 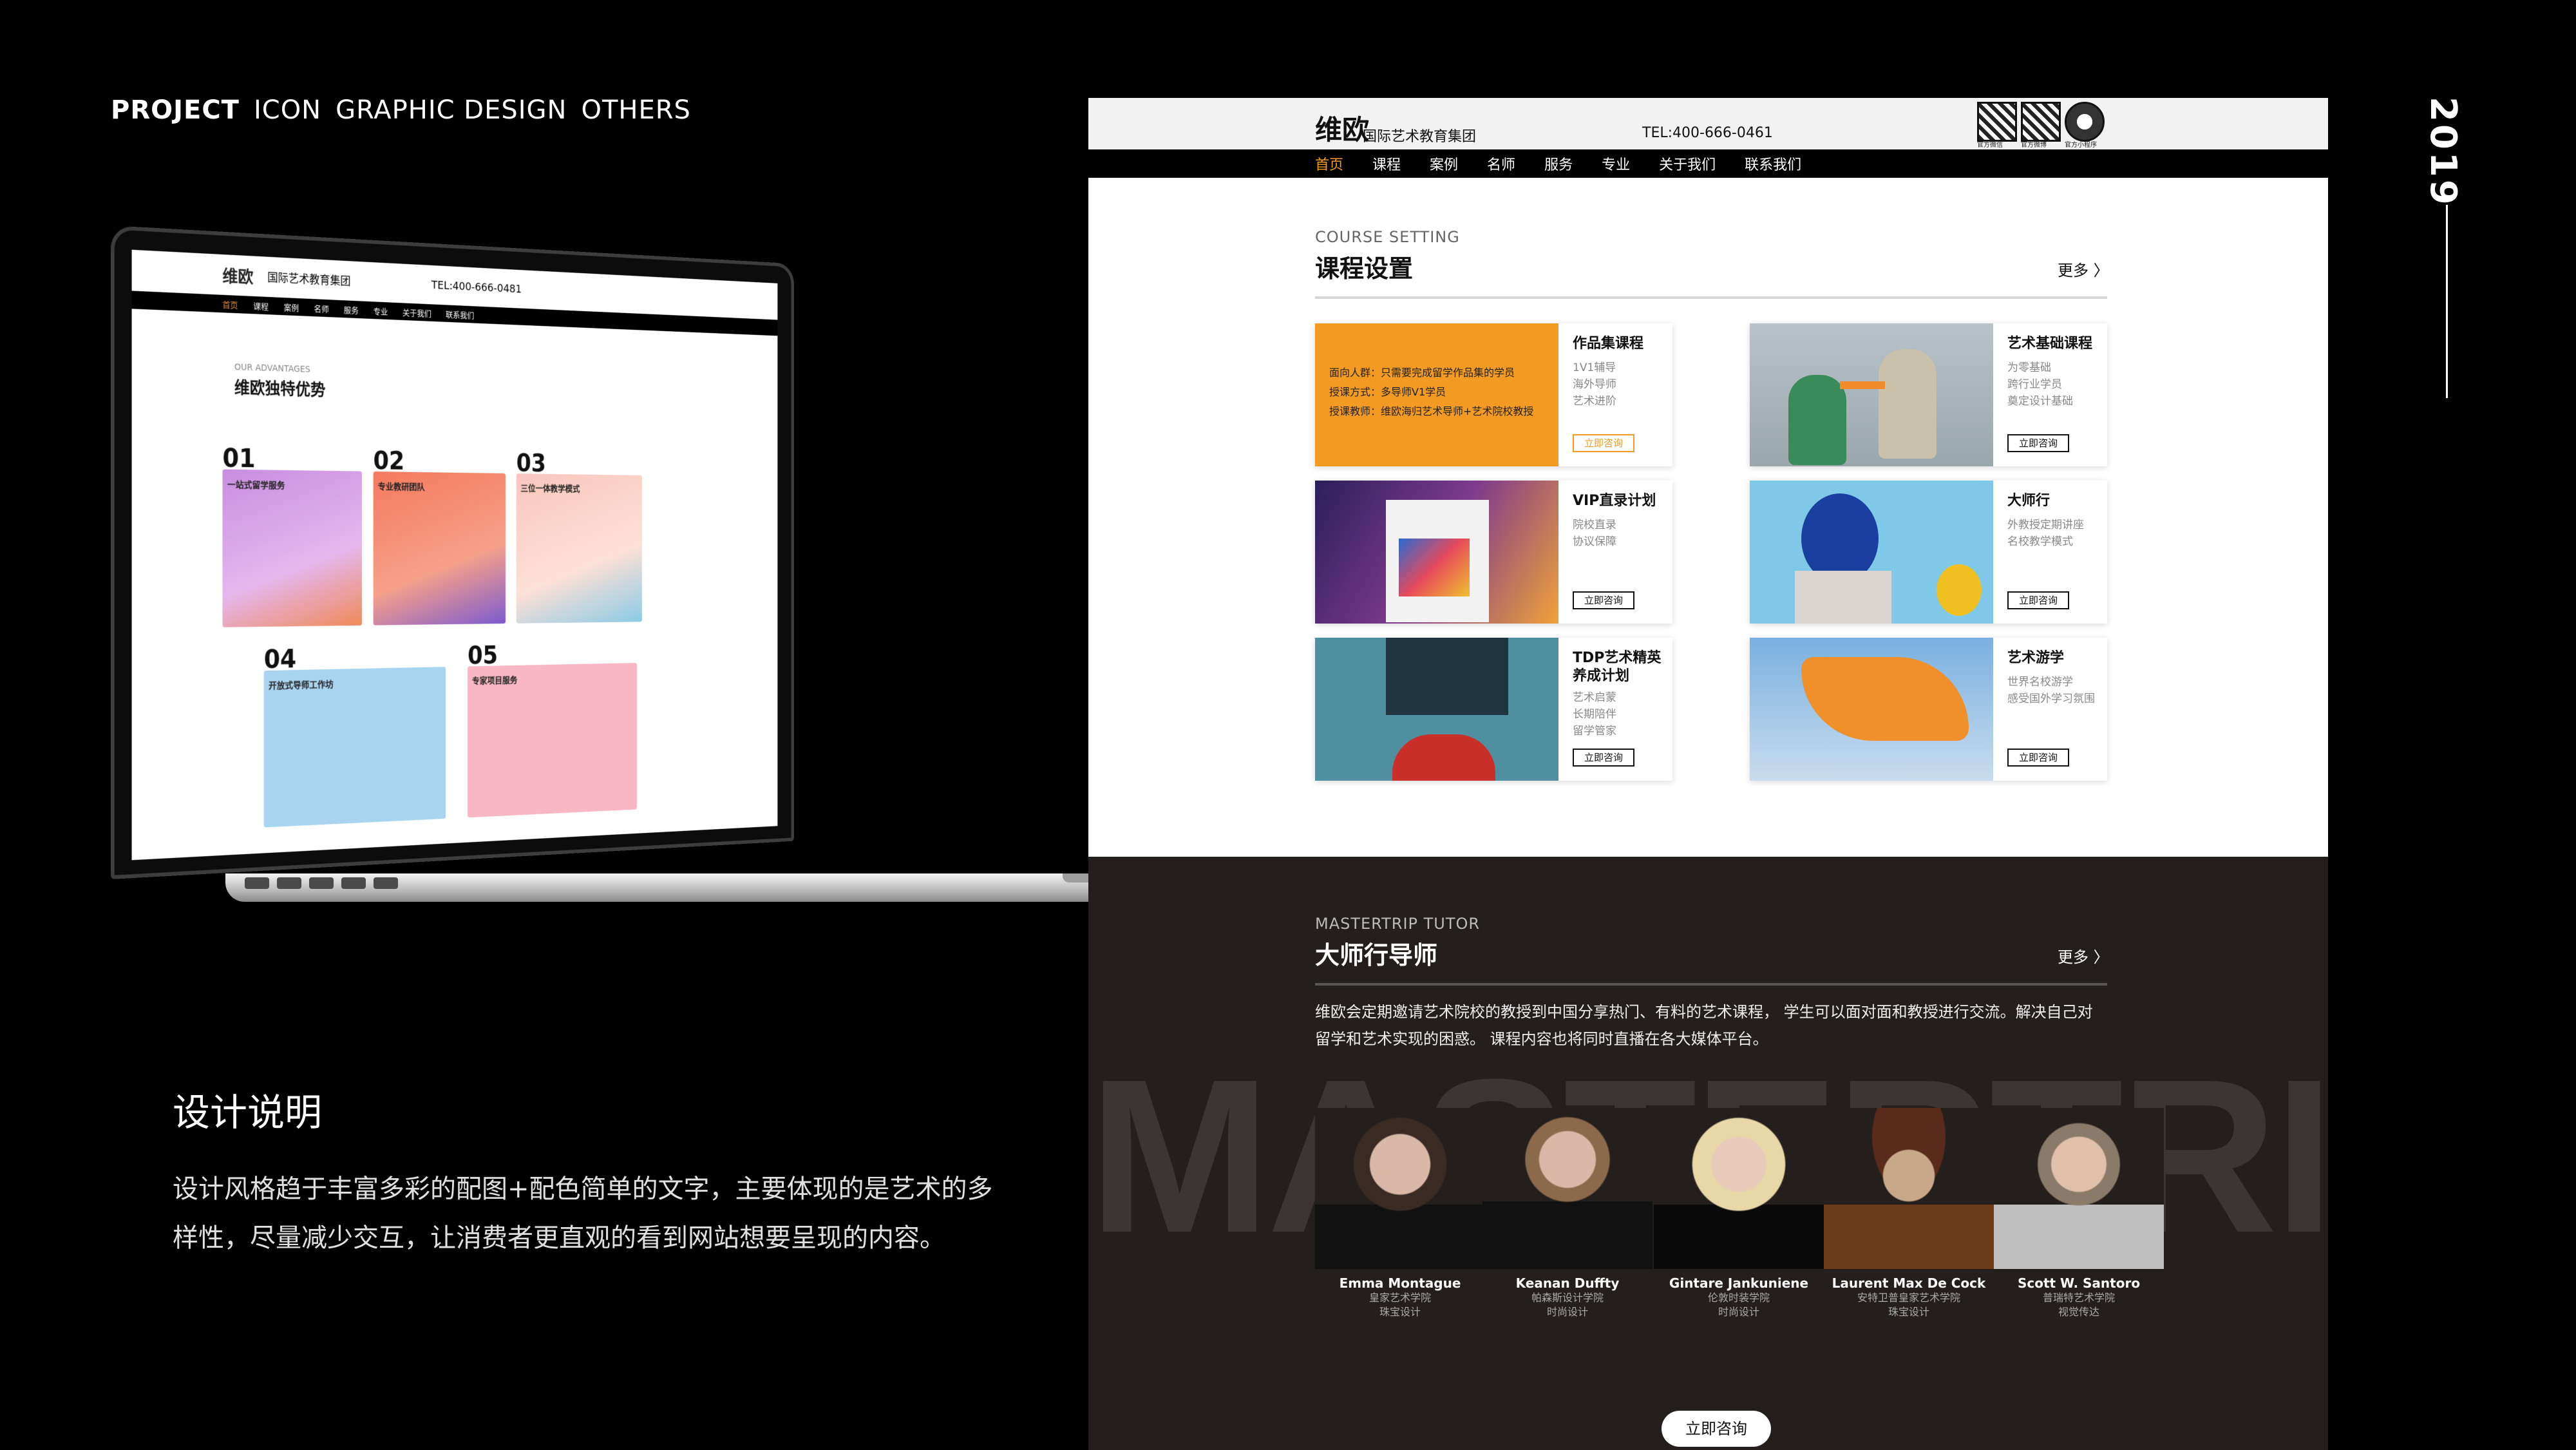 What do you see at coordinates (1568, 1298) in the screenshot?
I see `tutor-school: 帕森斯设计学院` at bounding box center [1568, 1298].